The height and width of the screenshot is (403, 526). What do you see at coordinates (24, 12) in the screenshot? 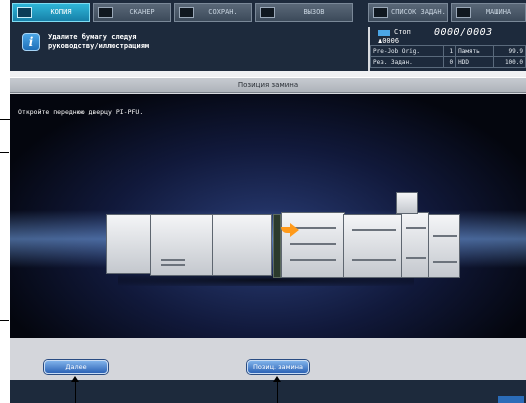
I see `copy-icon` at bounding box center [24, 12].